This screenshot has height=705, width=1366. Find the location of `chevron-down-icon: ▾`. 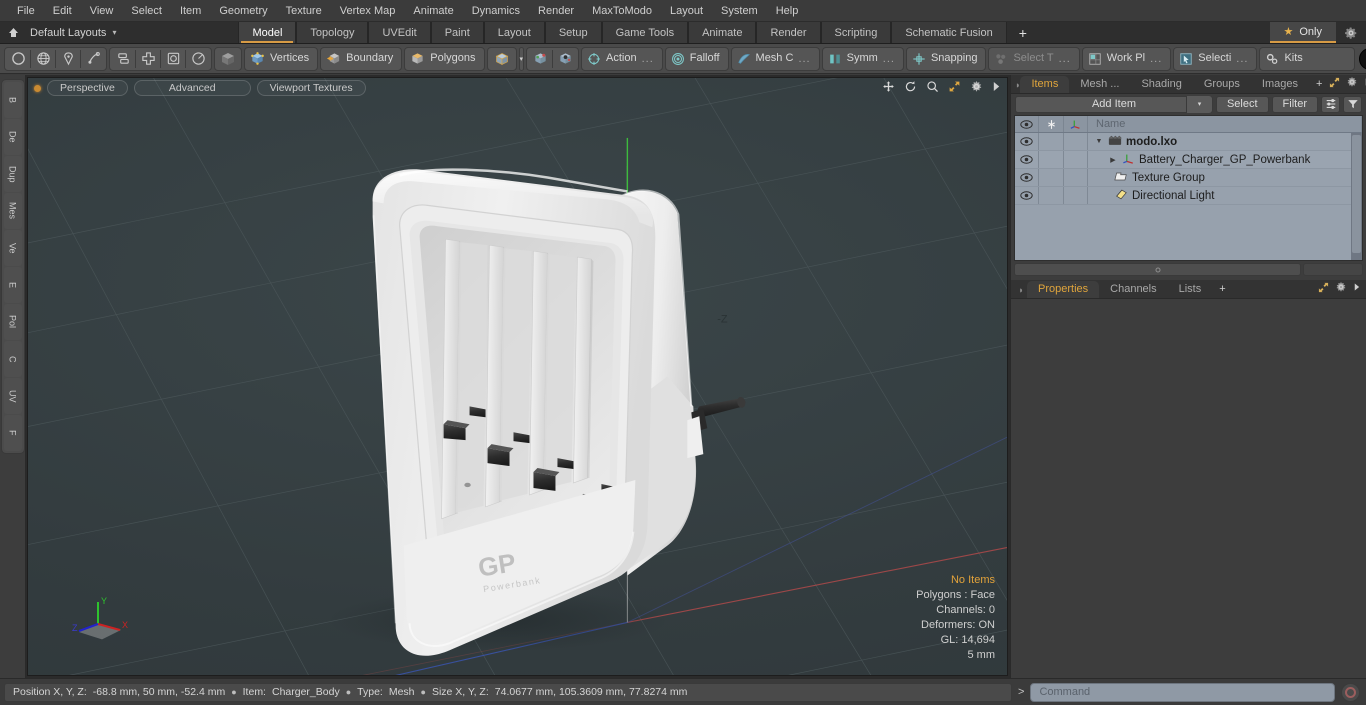

chevron-down-icon: ▾ is located at coordinates (1198, 104).